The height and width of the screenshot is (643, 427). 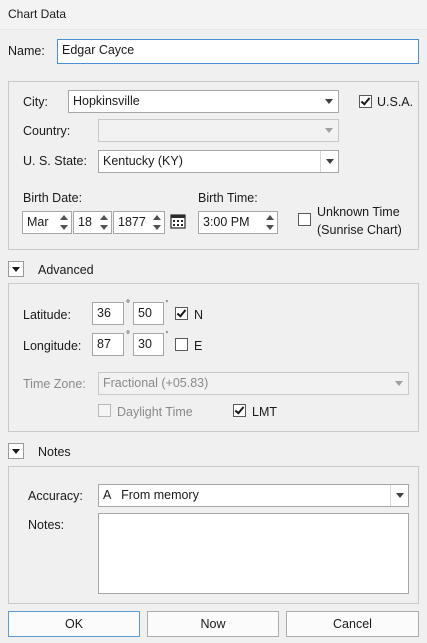 I want to click on longitude-east-label: E, so click(x=198, y=346).